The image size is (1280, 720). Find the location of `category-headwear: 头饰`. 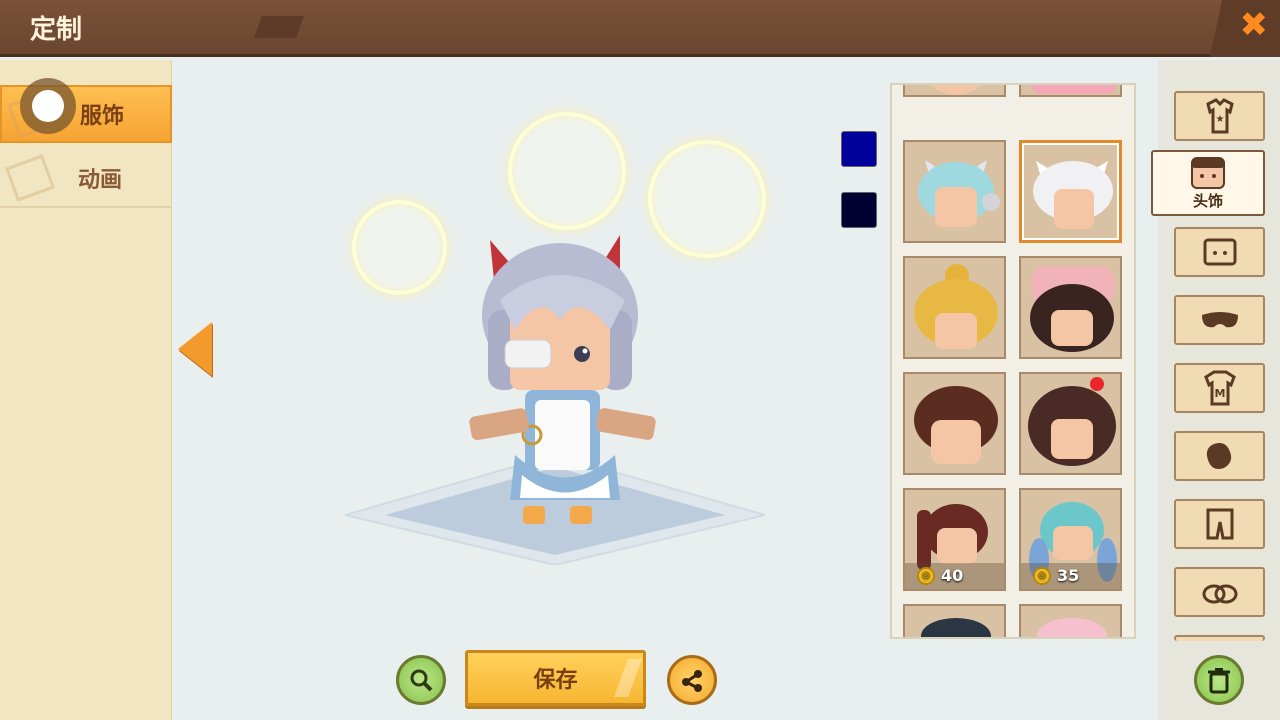

category-headwear: 头饰 is located at coordinates (1208, 183).